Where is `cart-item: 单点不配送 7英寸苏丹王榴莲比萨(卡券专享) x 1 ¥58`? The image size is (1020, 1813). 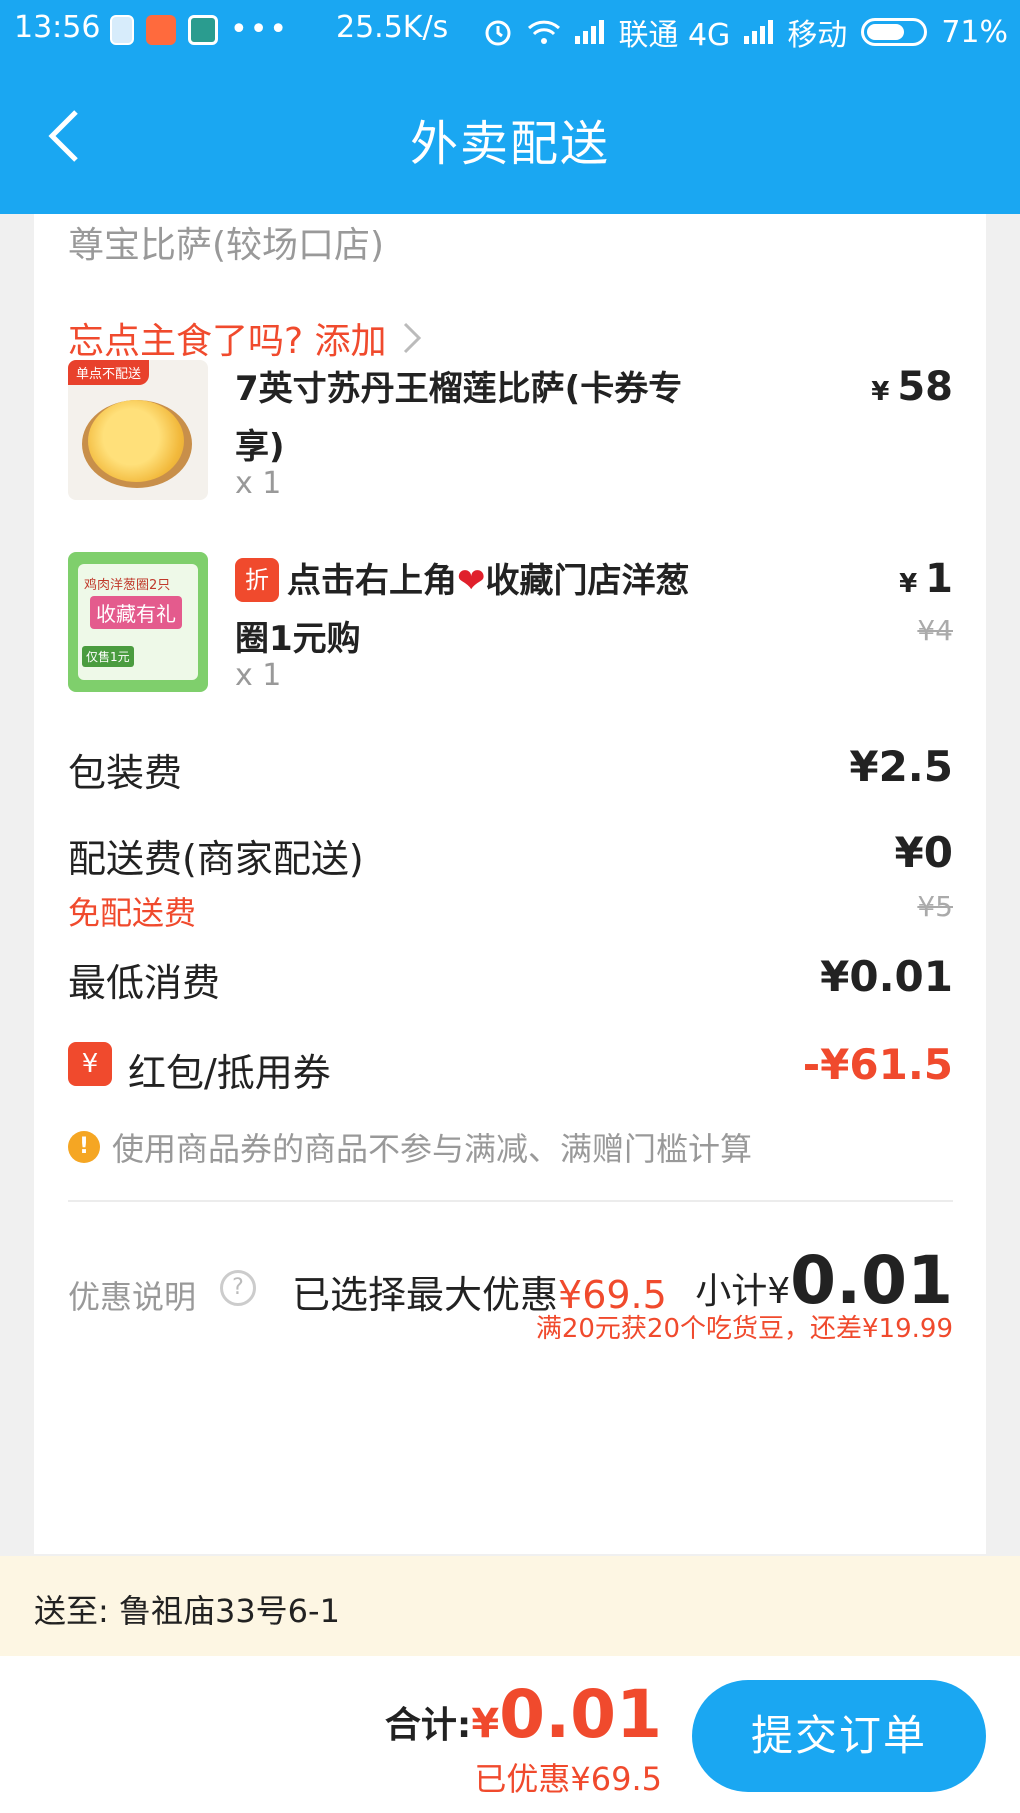 cart-item: 单点不配送 7英寸苏丹王榴莲比萨(卡券专享) x 1 ¥58 is located at coordinates (510, 435).